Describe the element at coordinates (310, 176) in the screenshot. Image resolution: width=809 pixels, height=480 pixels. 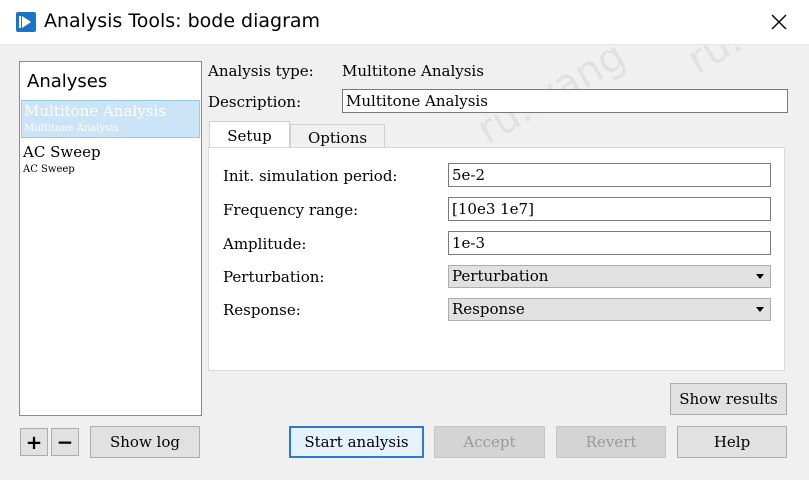
I see `init-period-label: Init. simulation period:` at that location.